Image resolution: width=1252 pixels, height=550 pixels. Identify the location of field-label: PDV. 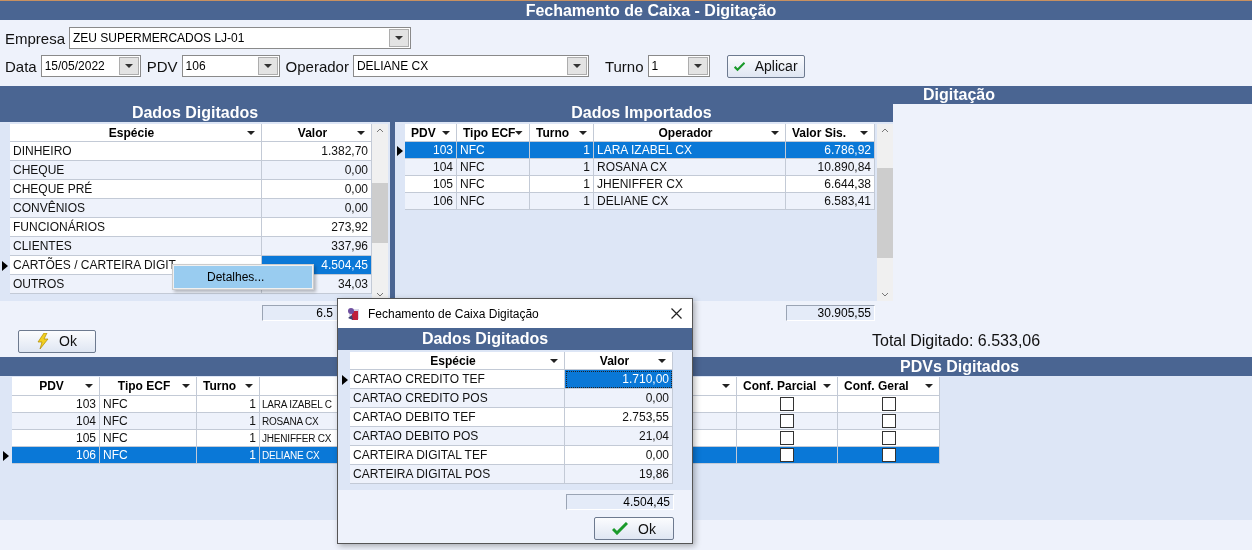
(162, 66).